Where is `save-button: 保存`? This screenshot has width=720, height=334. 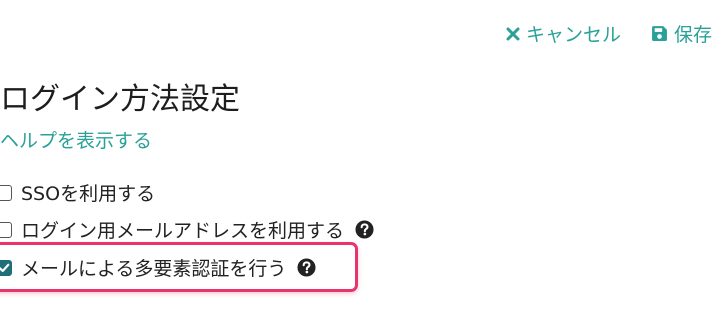 save-button: 保存 is located at coordinates (681, 33).